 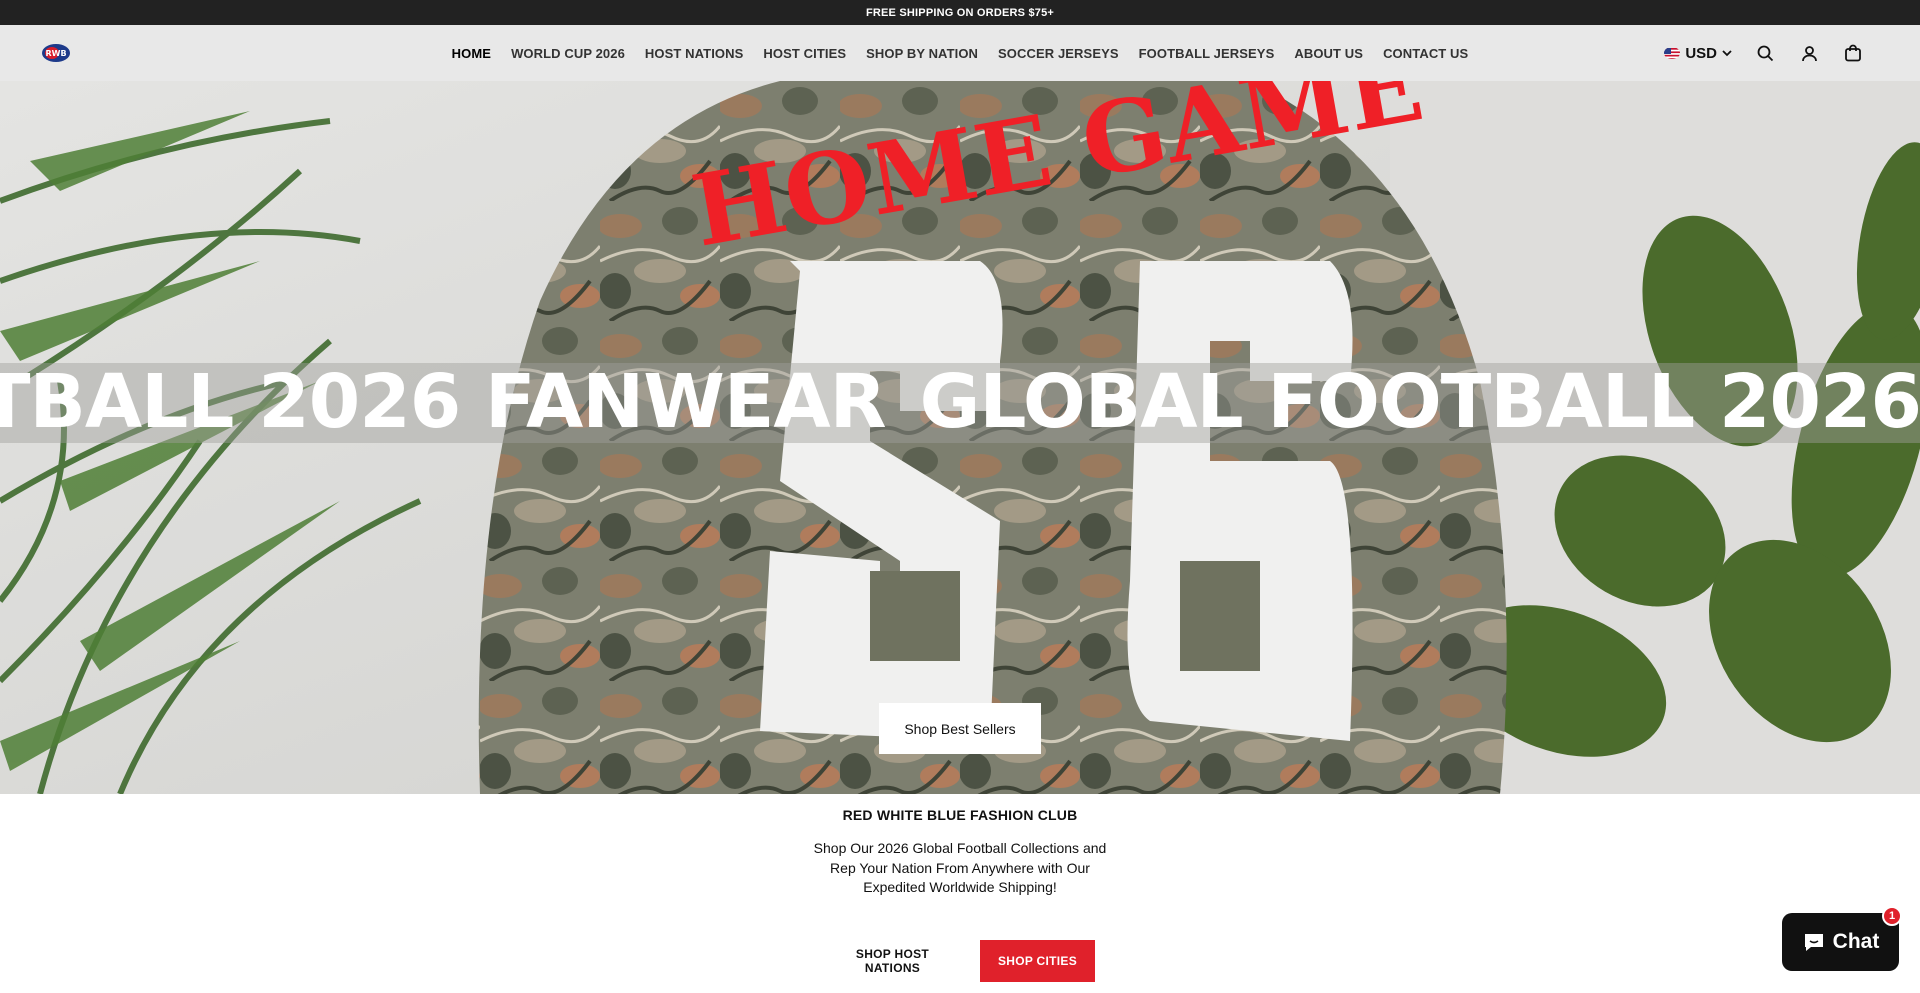 What do you see at coordinates (443, 404) in the screenshot?
I see `marquee-text-partial: TBALL 2026 FANWEAR` at bounding box center [443, 404].